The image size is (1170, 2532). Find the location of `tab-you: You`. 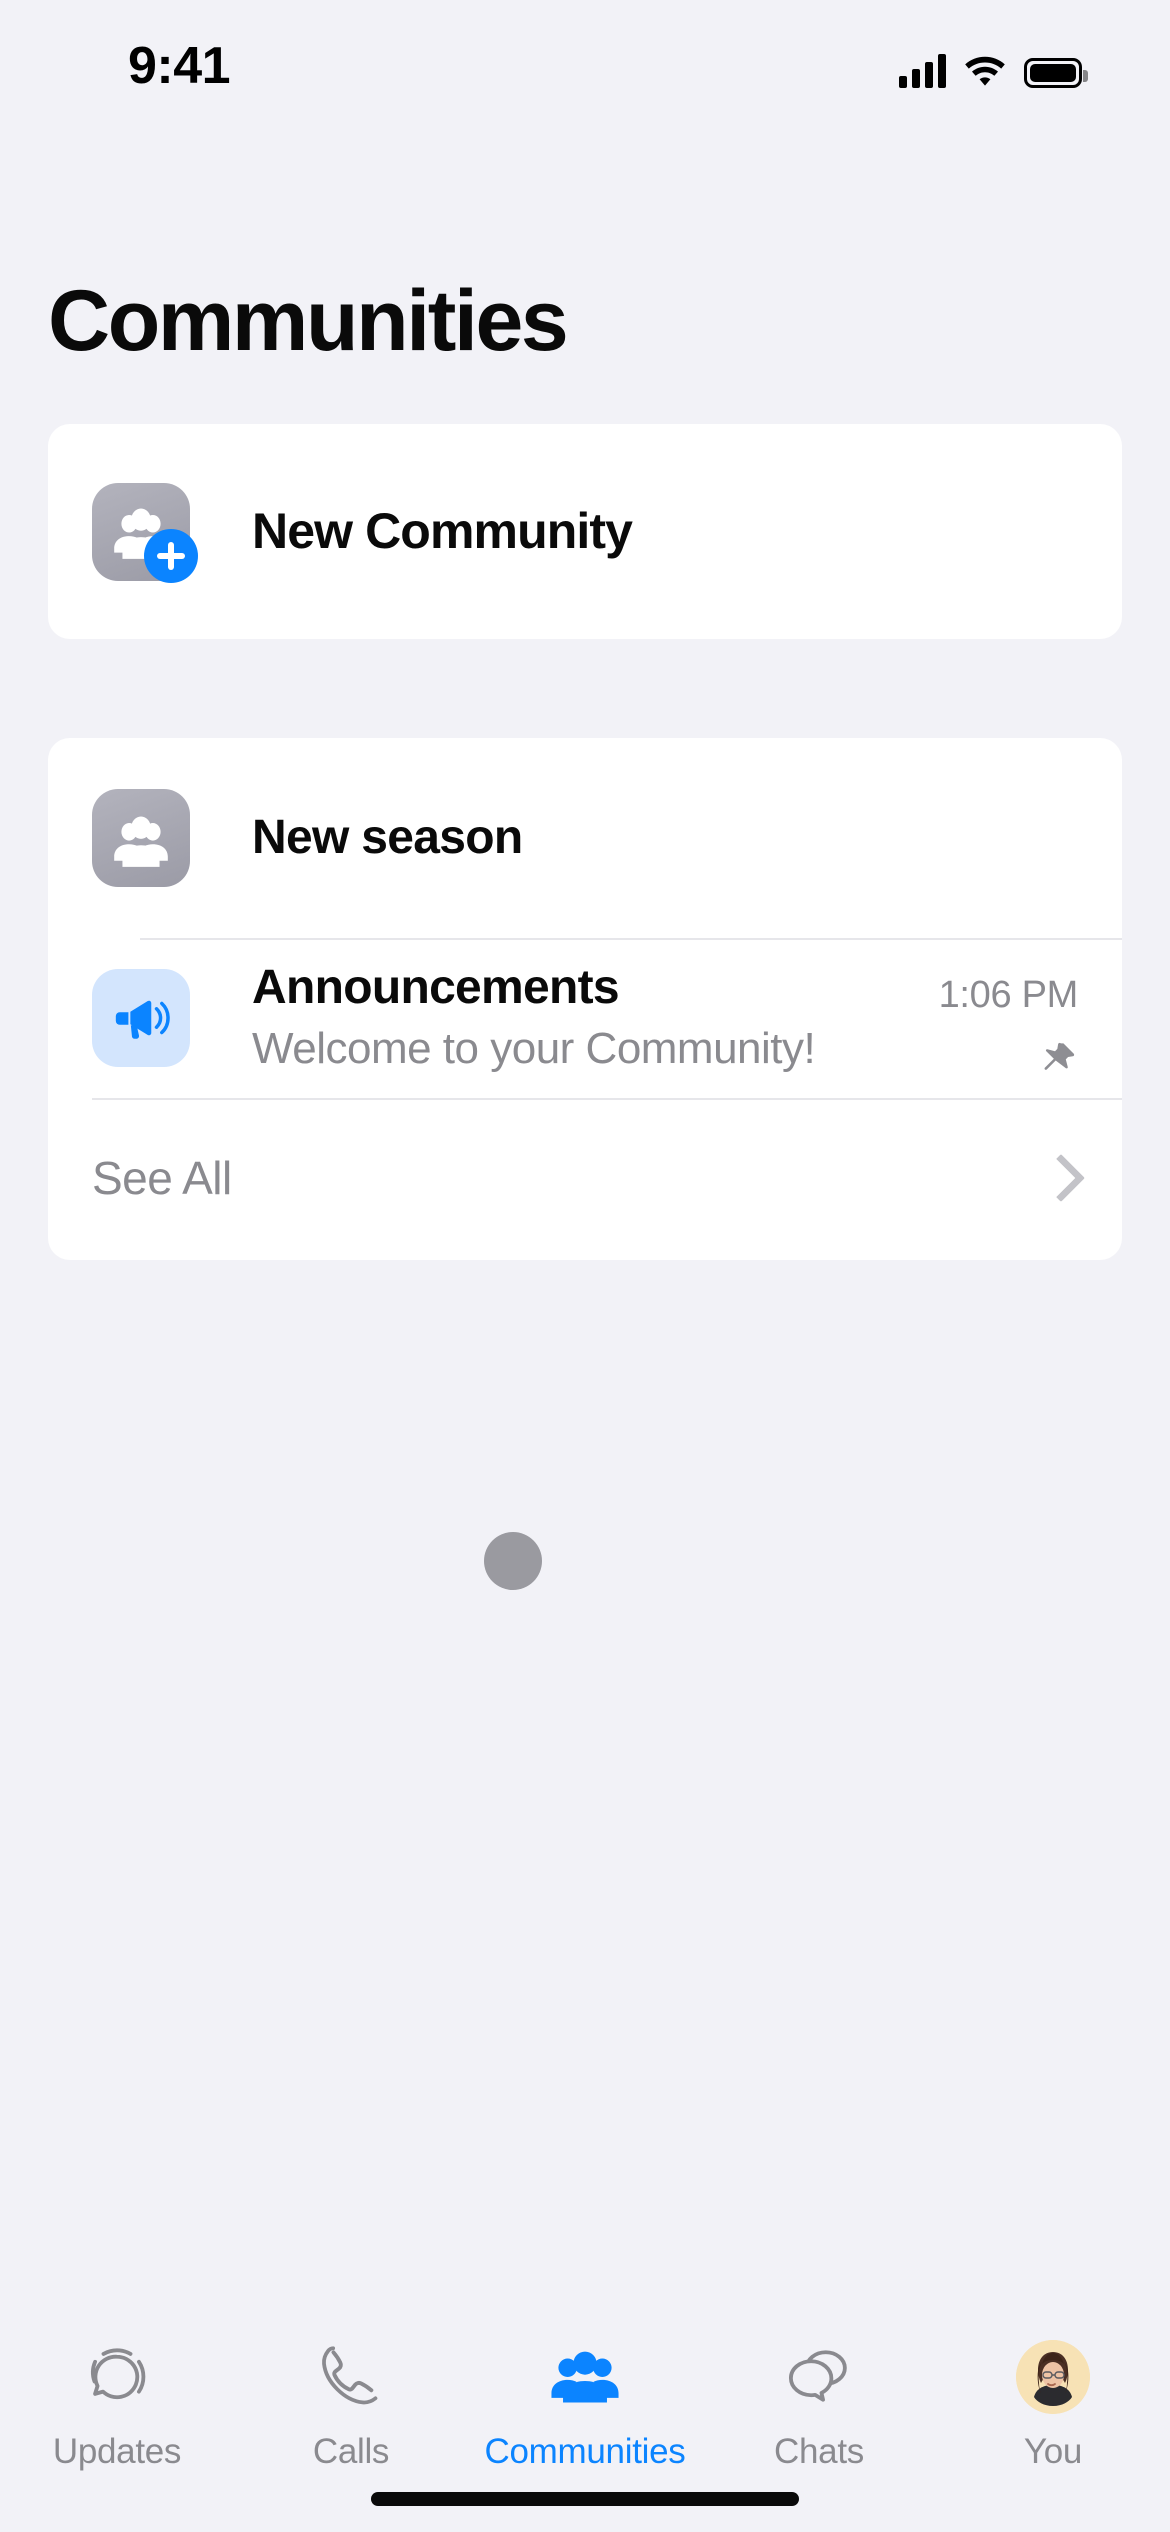

tab-you: You is located at coordinates (1053, 2403).